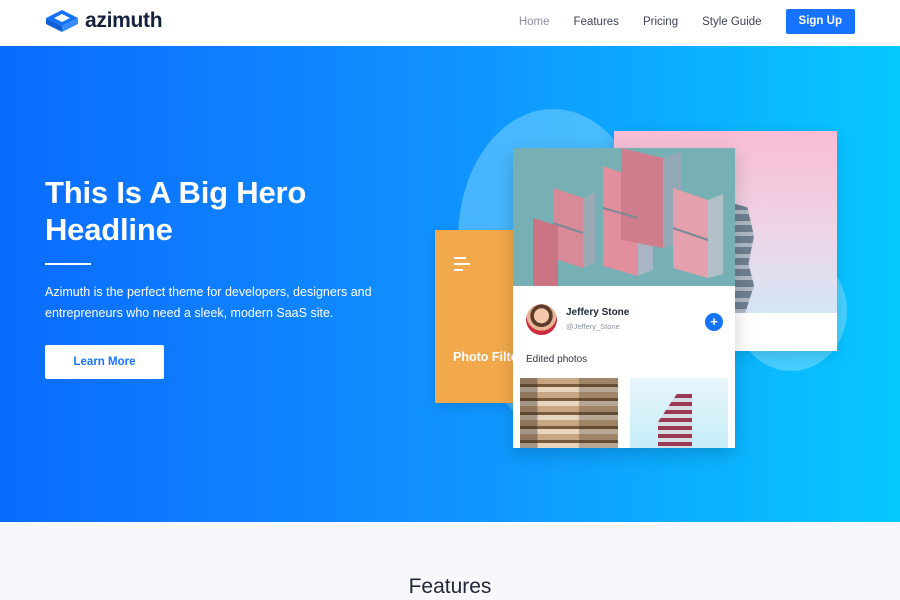 Image resolution: width=900 pixels, height=600 pixels. I want to click on follow-plus-button: +, so click(714, 322).